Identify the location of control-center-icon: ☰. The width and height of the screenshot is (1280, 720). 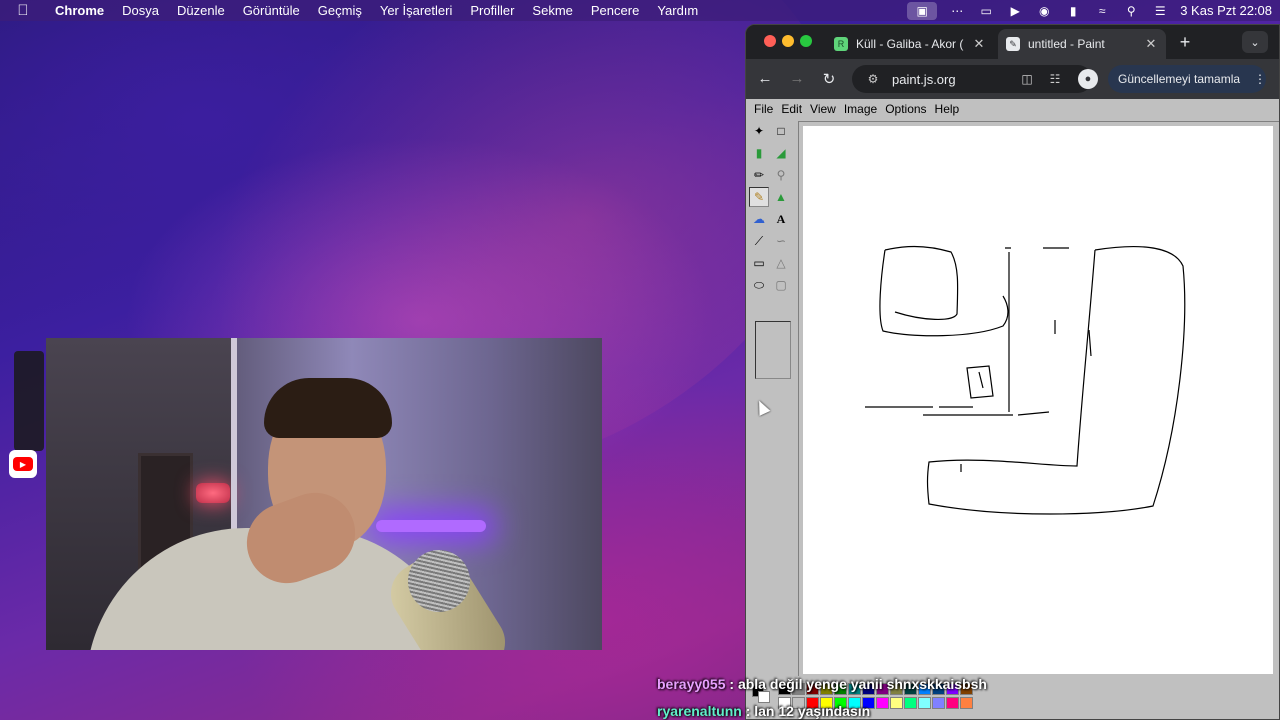
(1160, 11).